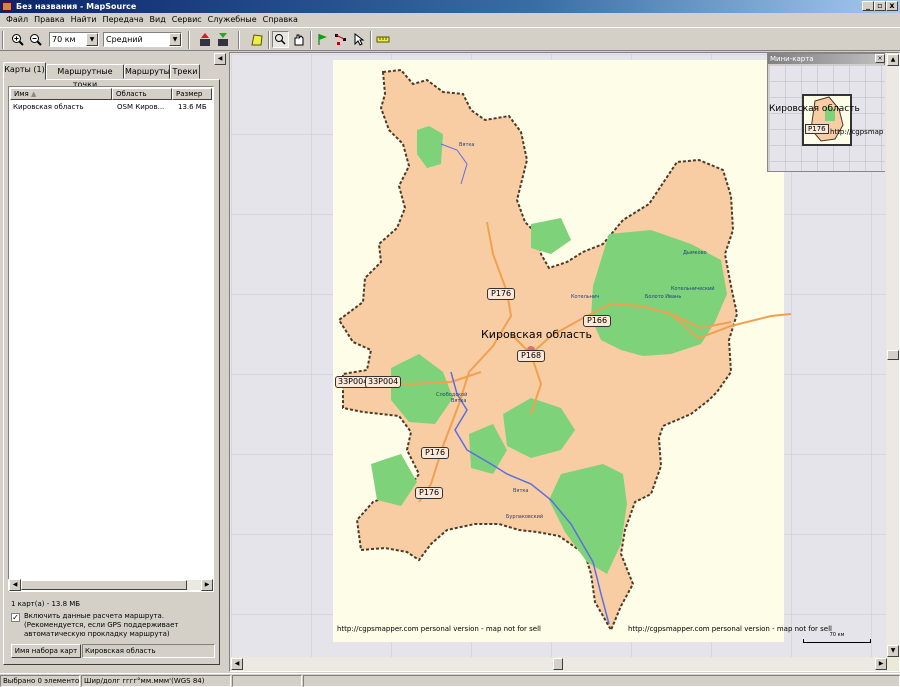  I want to click on zoom-out-icon, so click(35, 39).